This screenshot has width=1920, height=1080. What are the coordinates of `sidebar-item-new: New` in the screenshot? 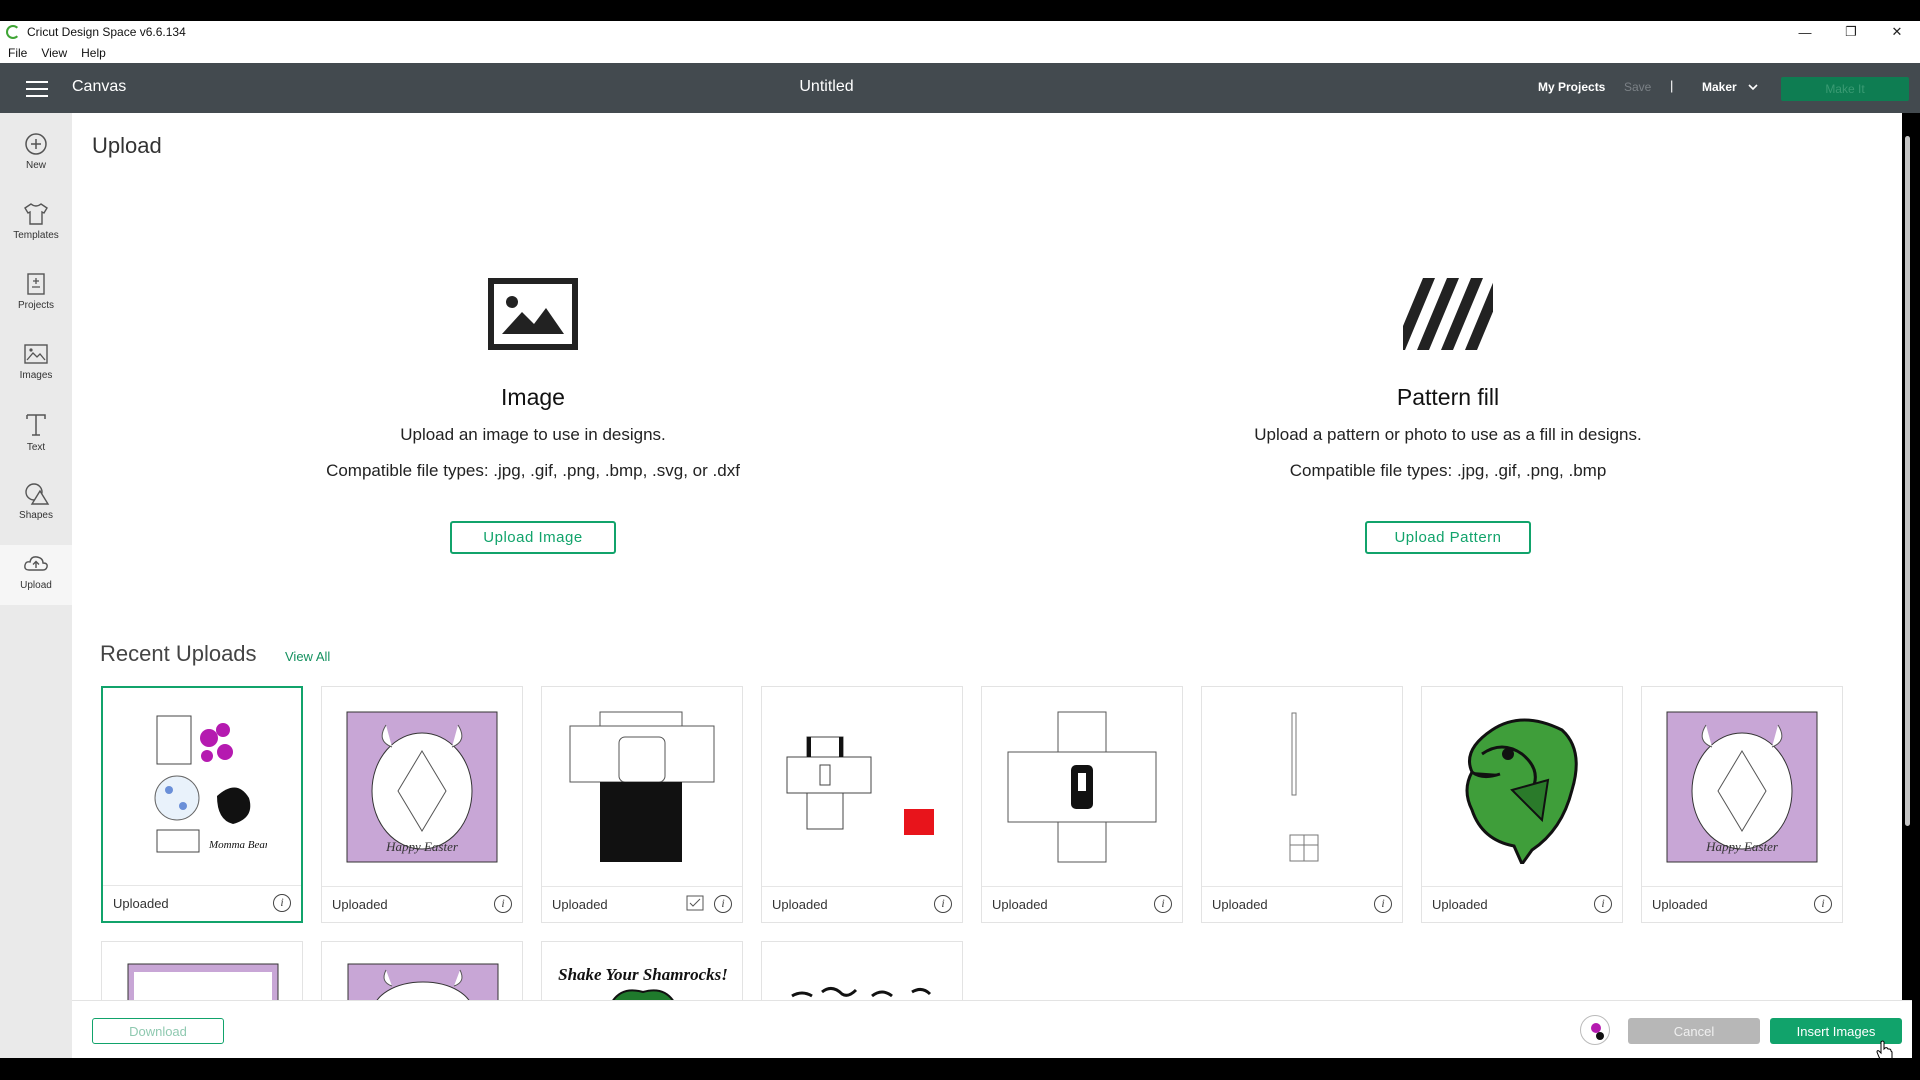 It's located at (36, 155).